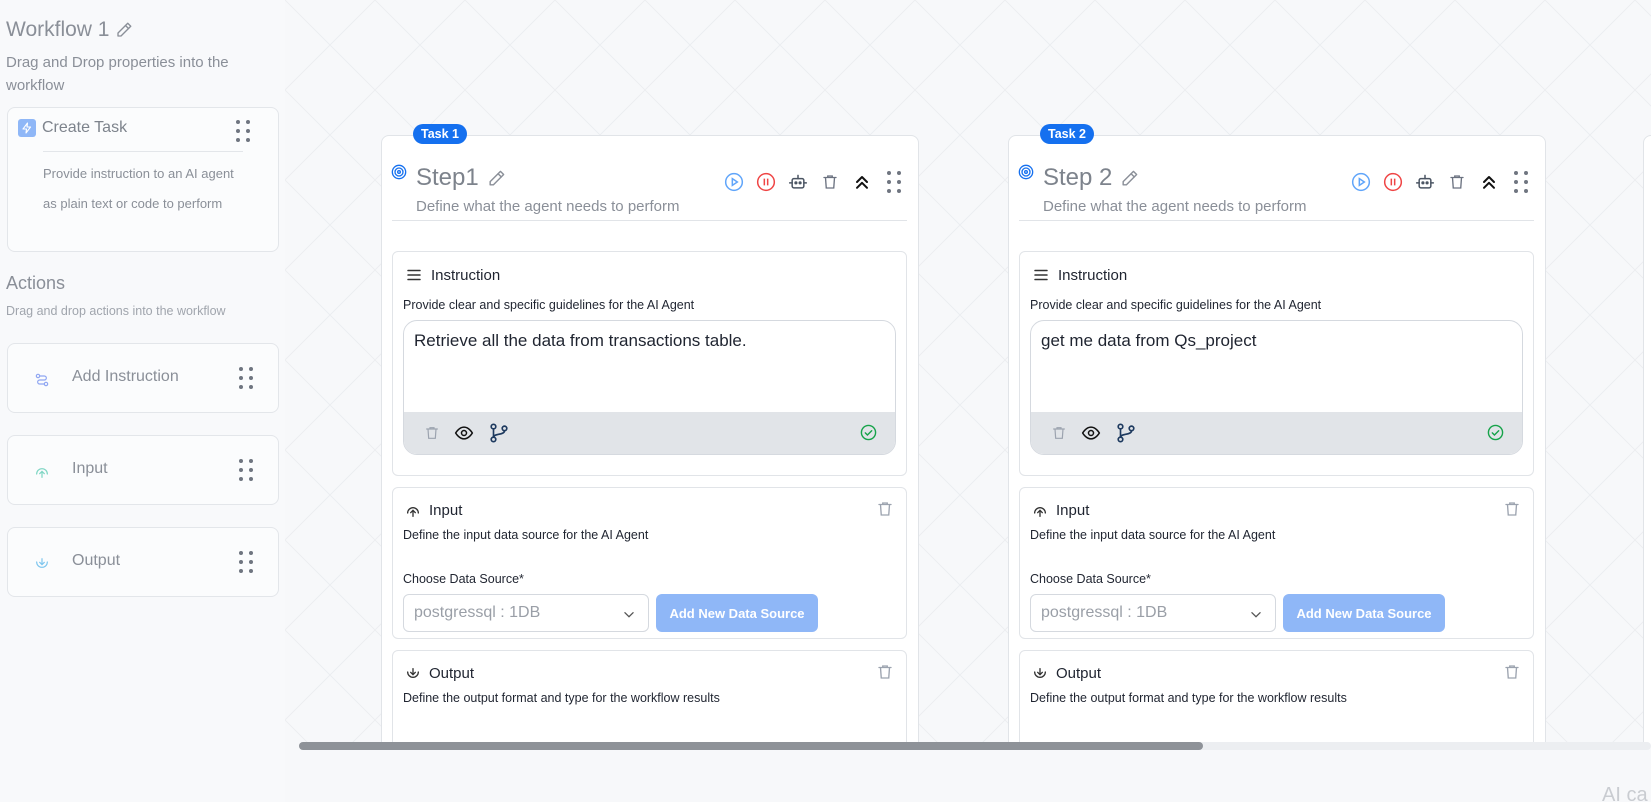  Describe the element at coordinates (125, 376) in the screenshot. I see `action-label: Add Instruction` at that location.